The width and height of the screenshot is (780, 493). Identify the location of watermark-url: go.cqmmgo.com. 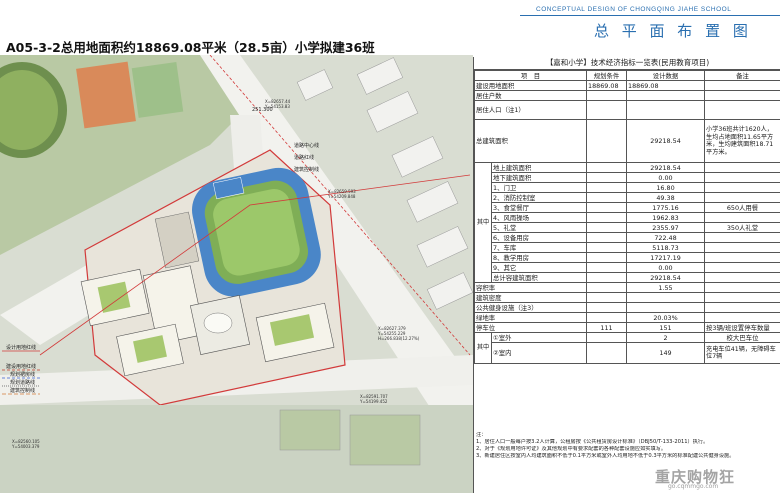
(693, 486).